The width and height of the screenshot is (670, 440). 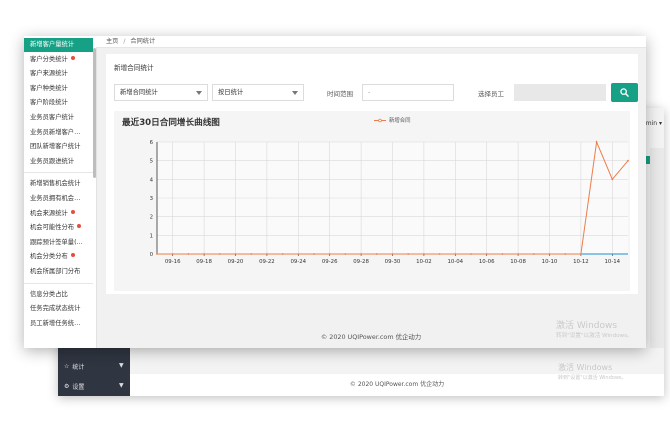 What do you see at coordinates (660, 123) in the screenshot?
I see `caret-down-icon: ▾` at bounding box center [660, 123].